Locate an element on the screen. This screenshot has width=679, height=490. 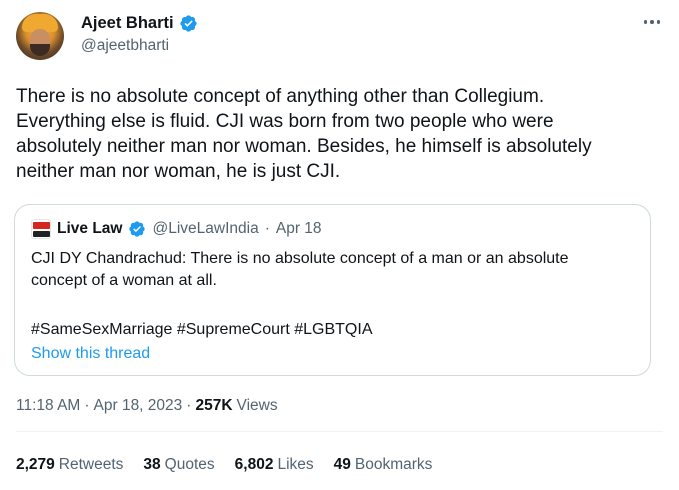
livelaw-logo-icon is located at coordinates (41, 229).